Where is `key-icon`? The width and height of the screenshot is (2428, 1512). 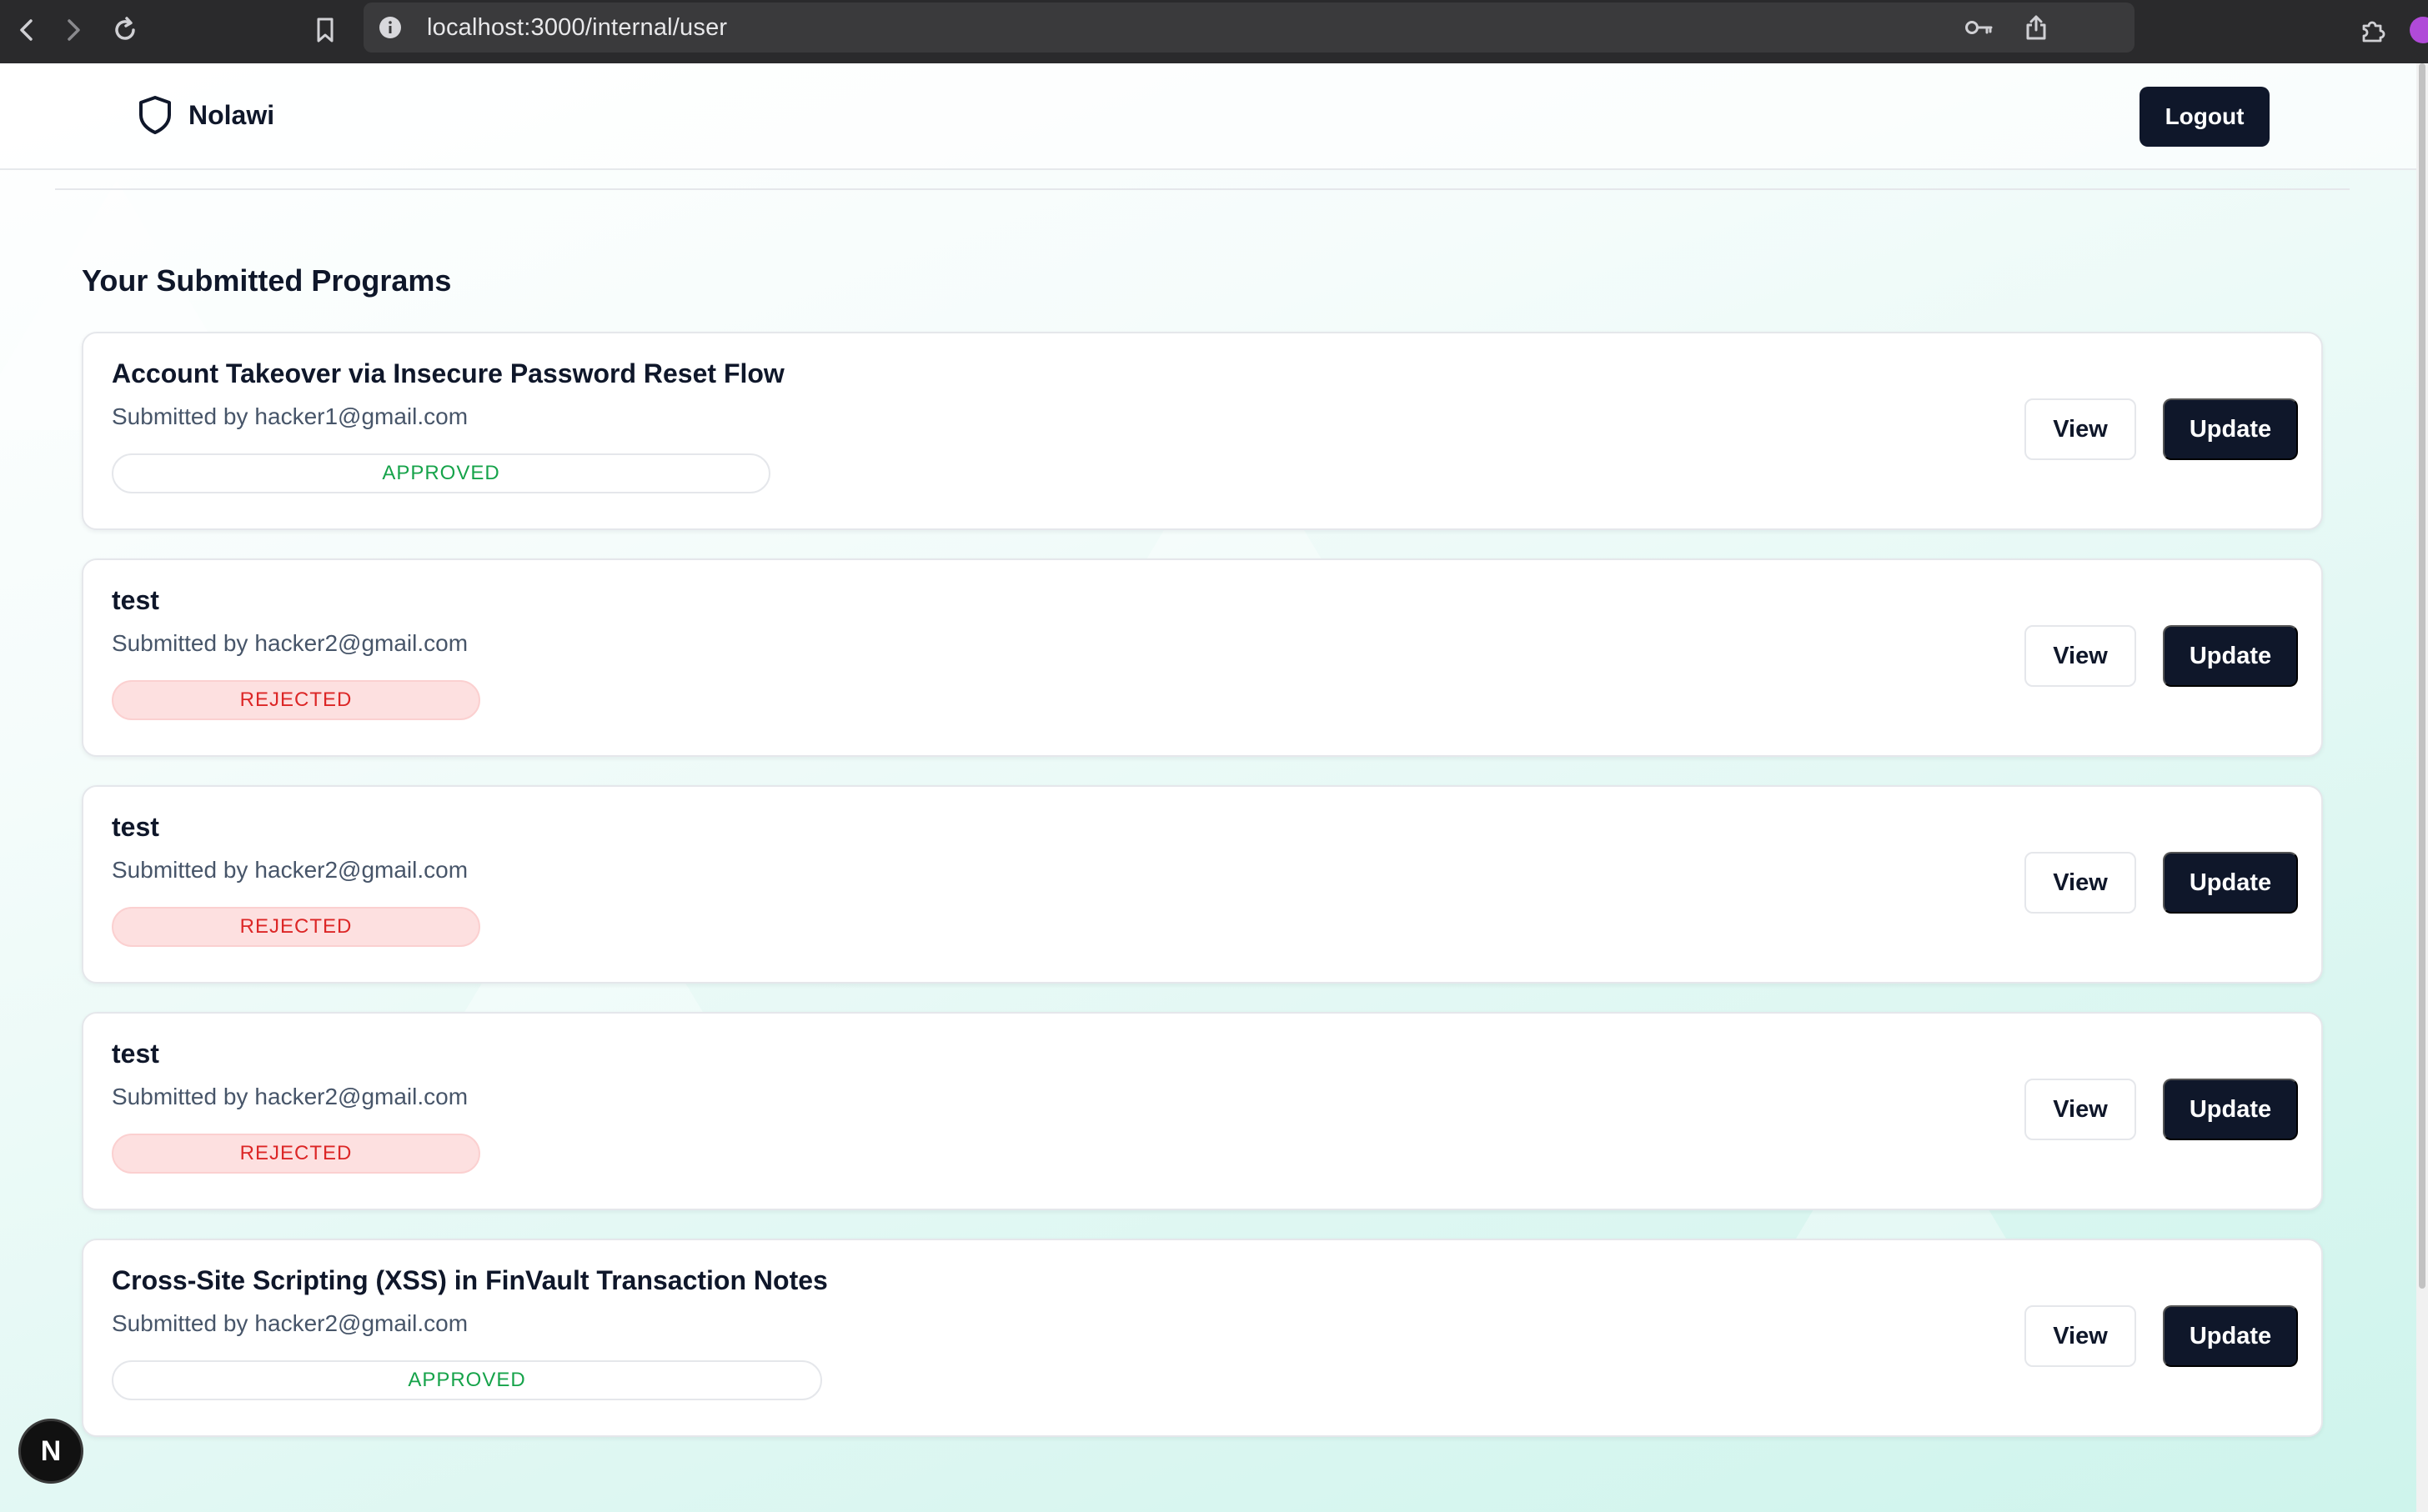 key-icon is located at coordinates (1979, 28).